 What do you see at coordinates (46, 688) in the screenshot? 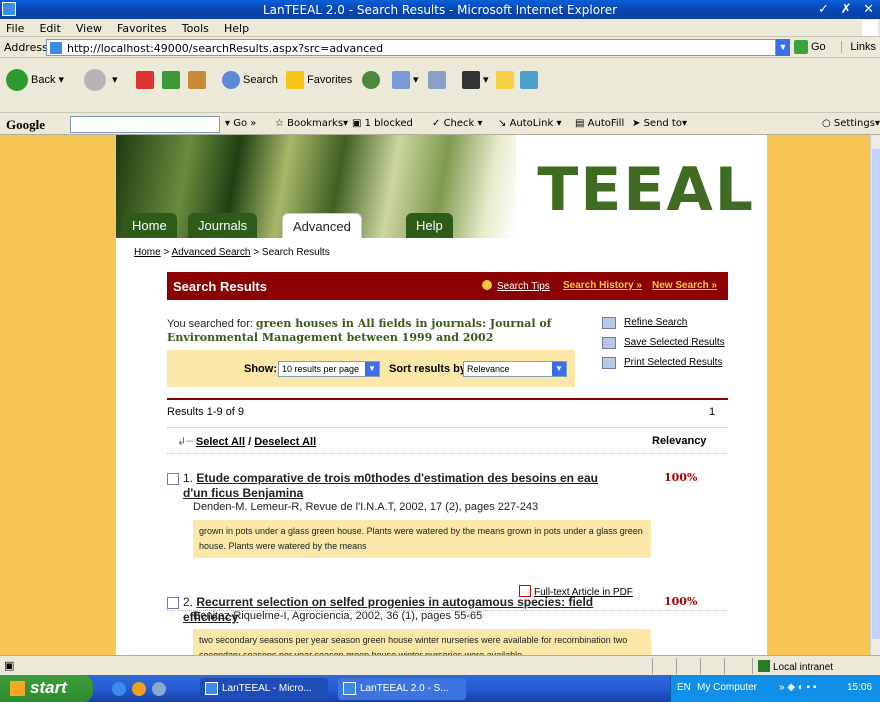
I see `start-button: start` at bounding box center [46, 688].